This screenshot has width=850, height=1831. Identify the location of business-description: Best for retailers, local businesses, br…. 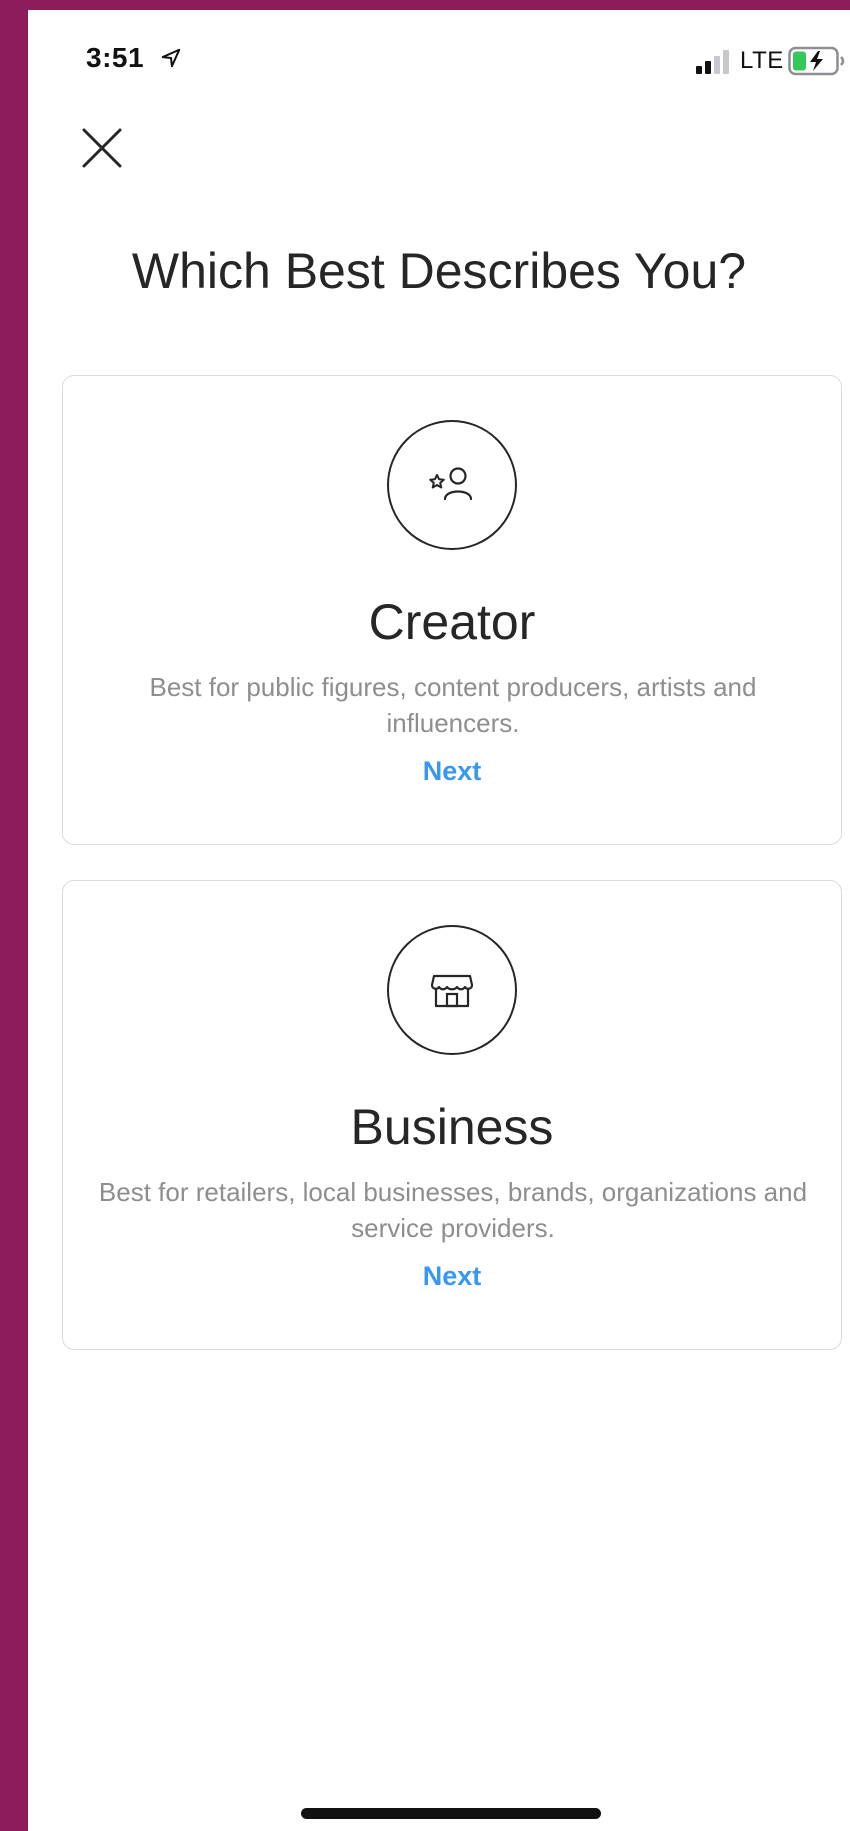
(453, 1210).